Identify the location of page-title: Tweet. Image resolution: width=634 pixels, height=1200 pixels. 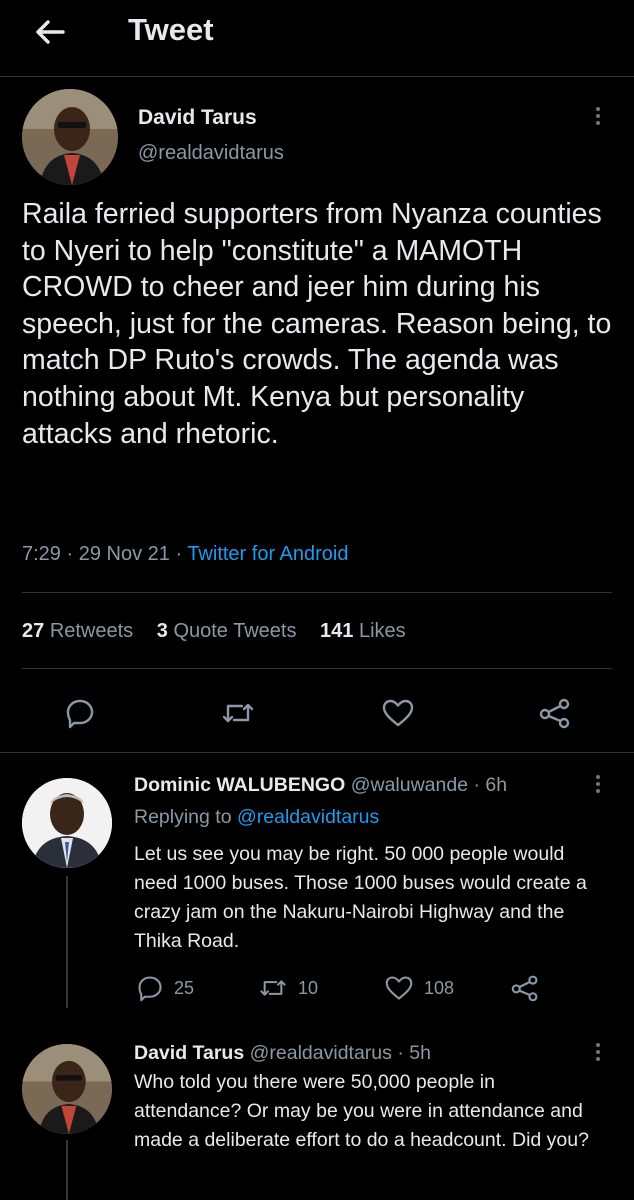
(171, 29).